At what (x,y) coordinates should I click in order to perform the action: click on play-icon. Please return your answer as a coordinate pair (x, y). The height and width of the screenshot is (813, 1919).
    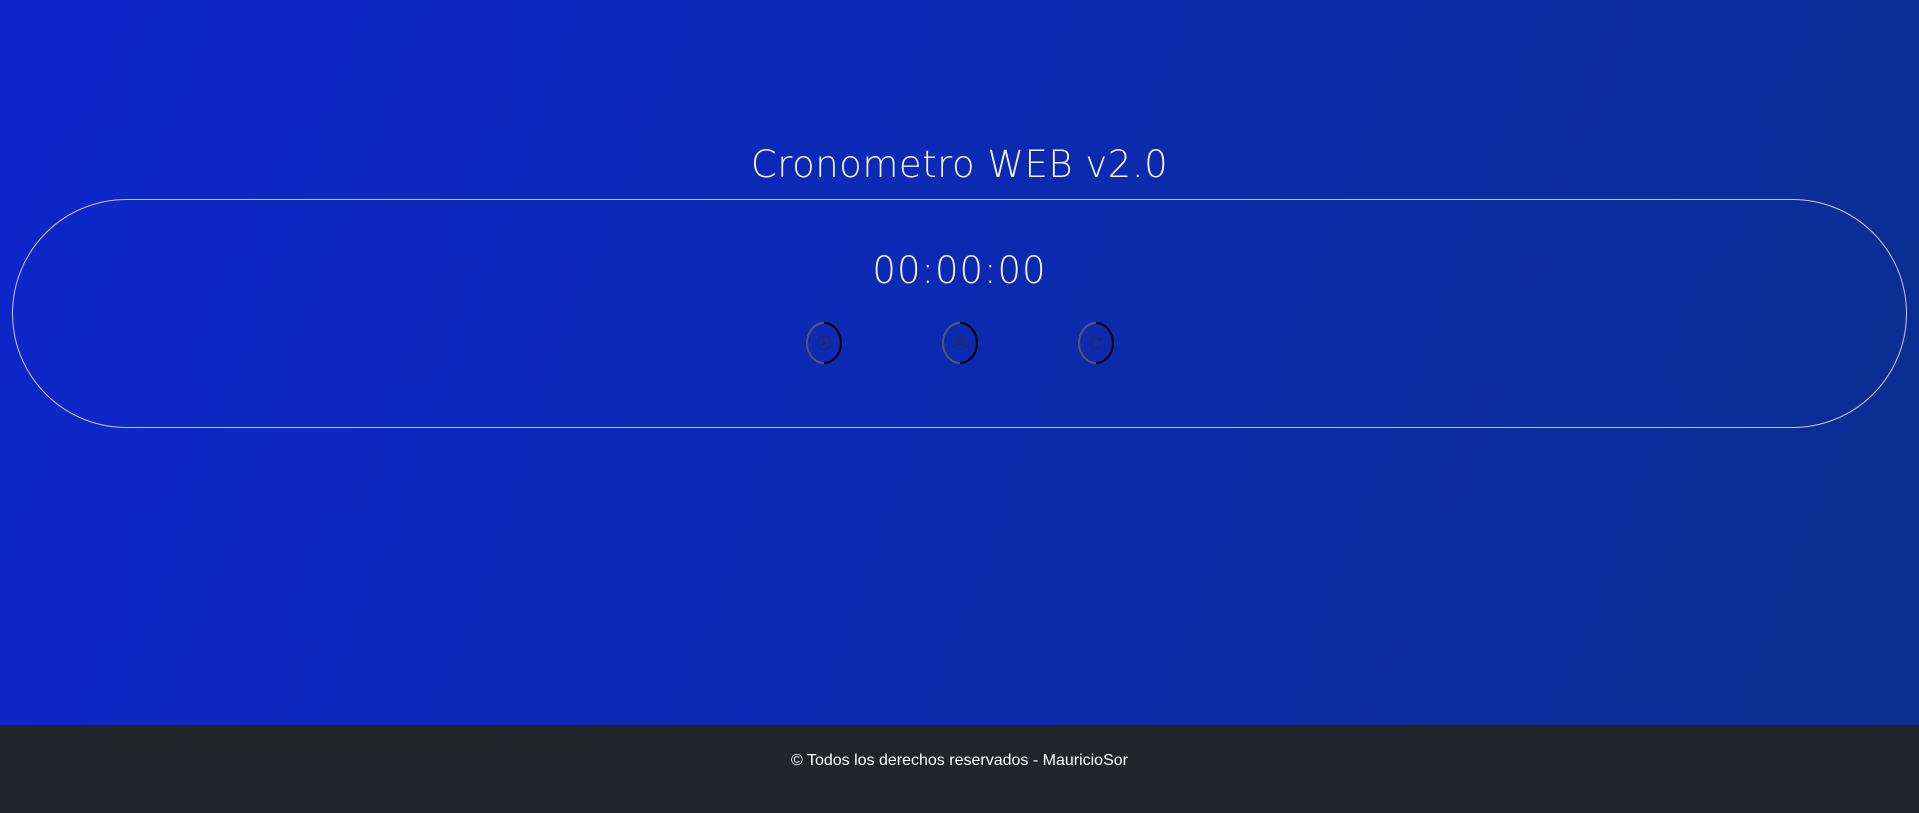
    Looking at the image, I should click on (824, 343).